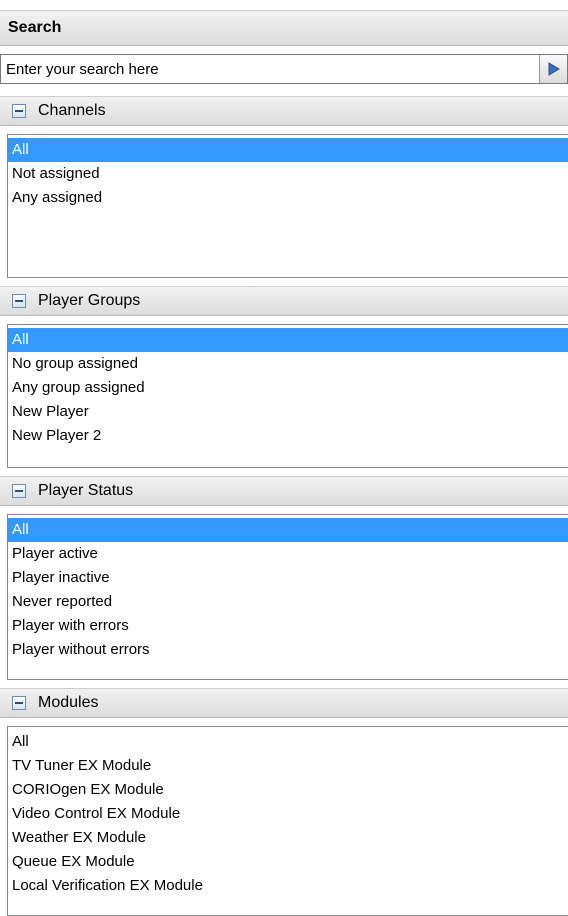 This screenshot has height=916, width=568. What do you see at coordinates (288, 174) in the screenshot?
I see `list-item: Not assigned` at bounding box center [288, 174].